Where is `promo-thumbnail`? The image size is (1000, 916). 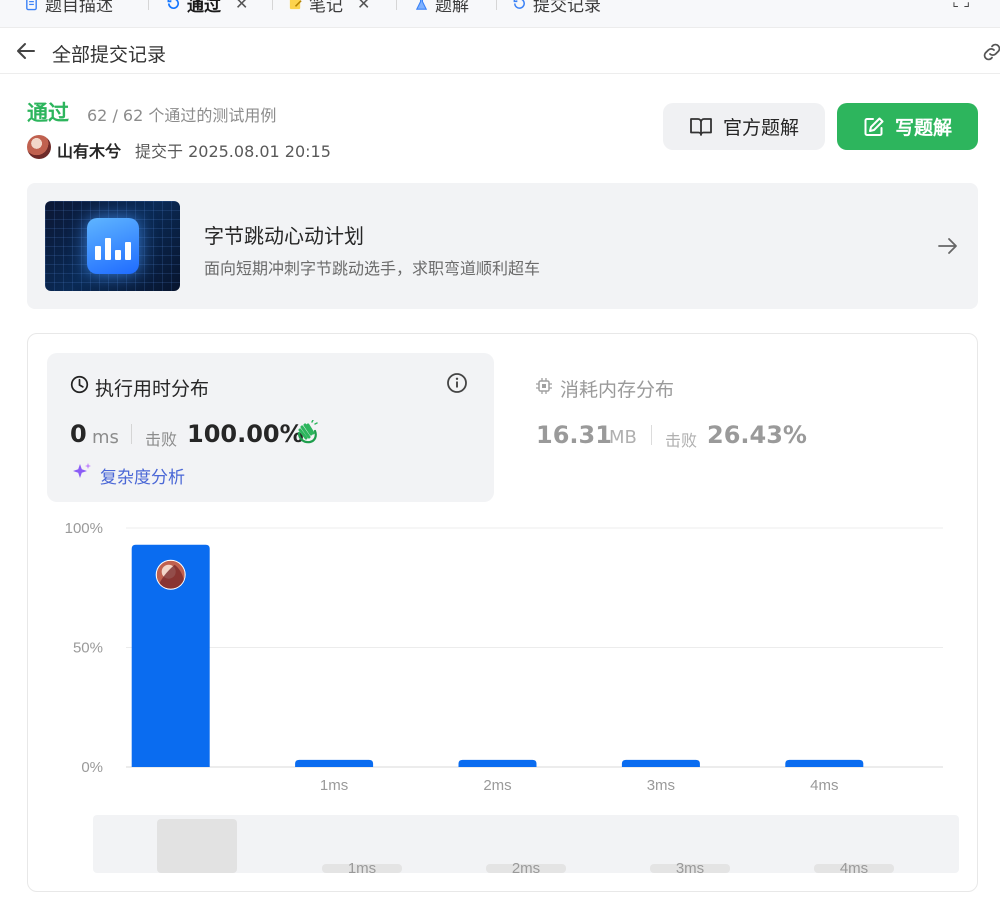
promo-thumbnail is located at coordinates (112, 246).